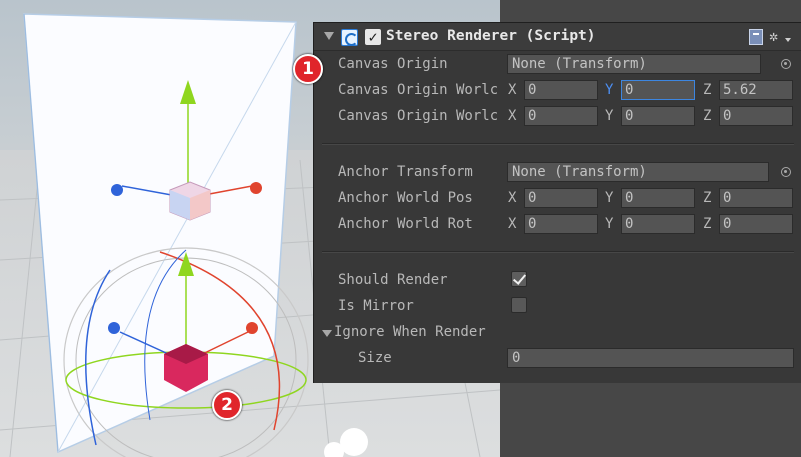 This screenshot has height=457, width=801. What do you see at coordinates (638, 172) in the screenshot?
I see `anchor-transform-field: None (Transform)` at bounding box center [638, 172].